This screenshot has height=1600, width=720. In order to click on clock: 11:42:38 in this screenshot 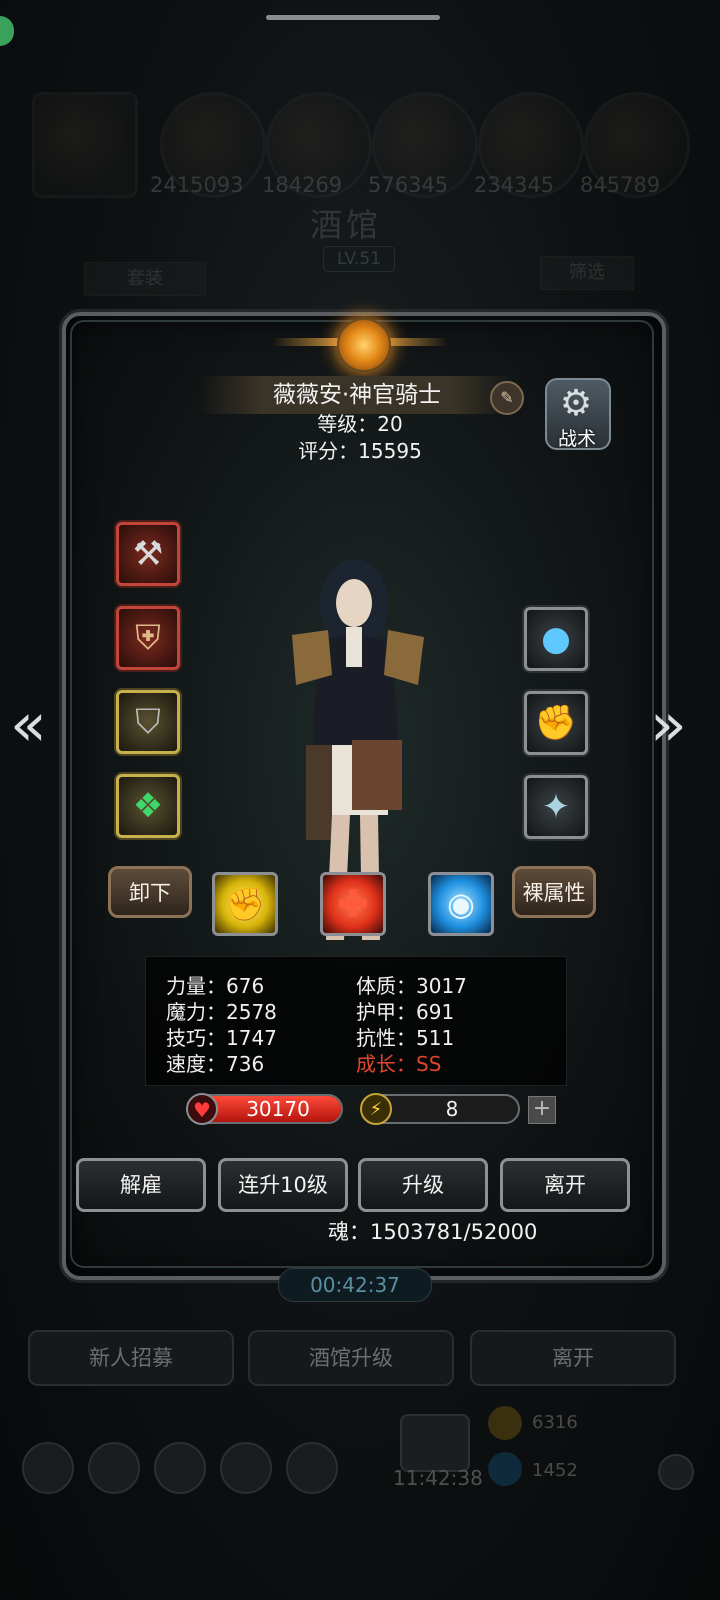, I will do `click(438, 1478)`.